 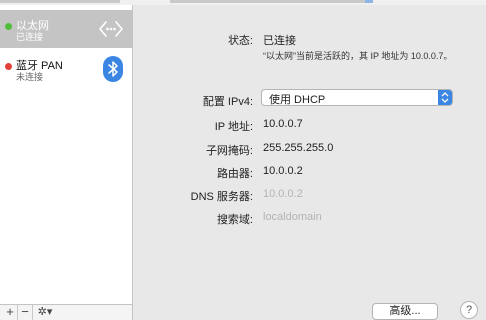 I want to click on configure-ipv4-select: 使用 DHCP, so click(x=357, y=97).